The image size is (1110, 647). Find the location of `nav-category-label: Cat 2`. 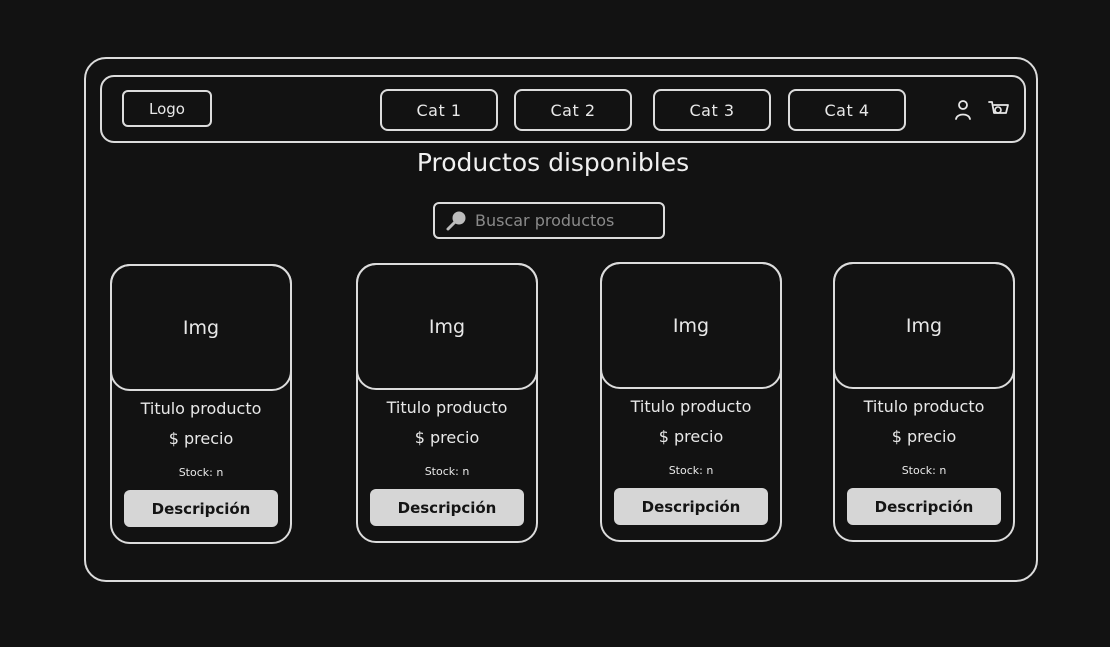

nav-category-label: Cat 2 is located at coordinates (573, 110).